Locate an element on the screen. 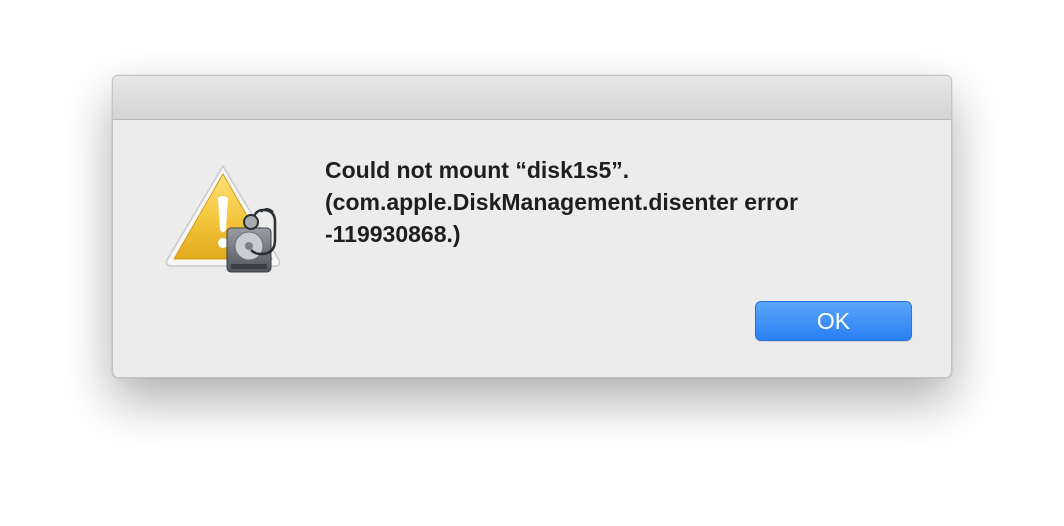 This screenshot has height=526, width=1064. disk-utility-warning-icon is located at coordinates (226, 221).